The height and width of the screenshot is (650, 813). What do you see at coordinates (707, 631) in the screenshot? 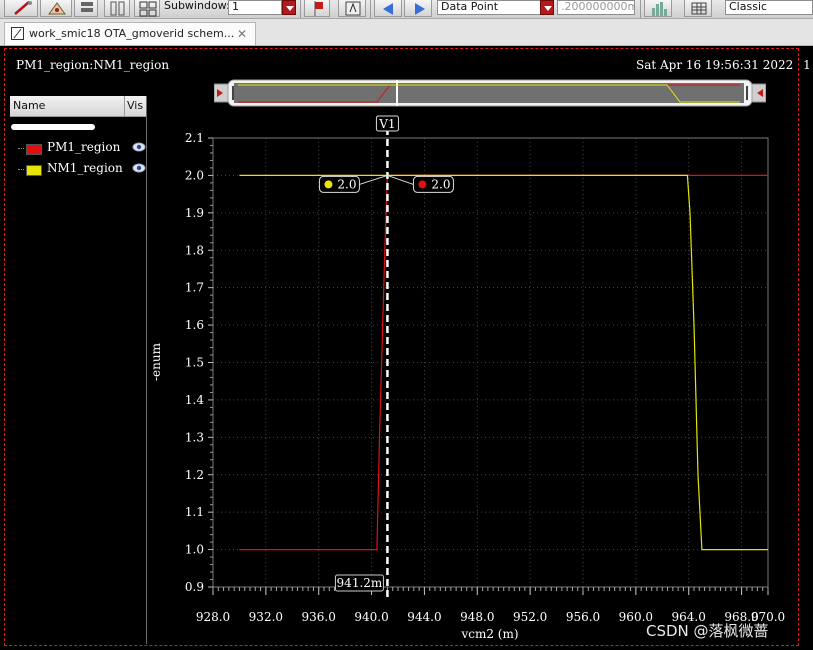
I see `watermark: CSDN @落枫微蔷` at bounding box center [707, 631].